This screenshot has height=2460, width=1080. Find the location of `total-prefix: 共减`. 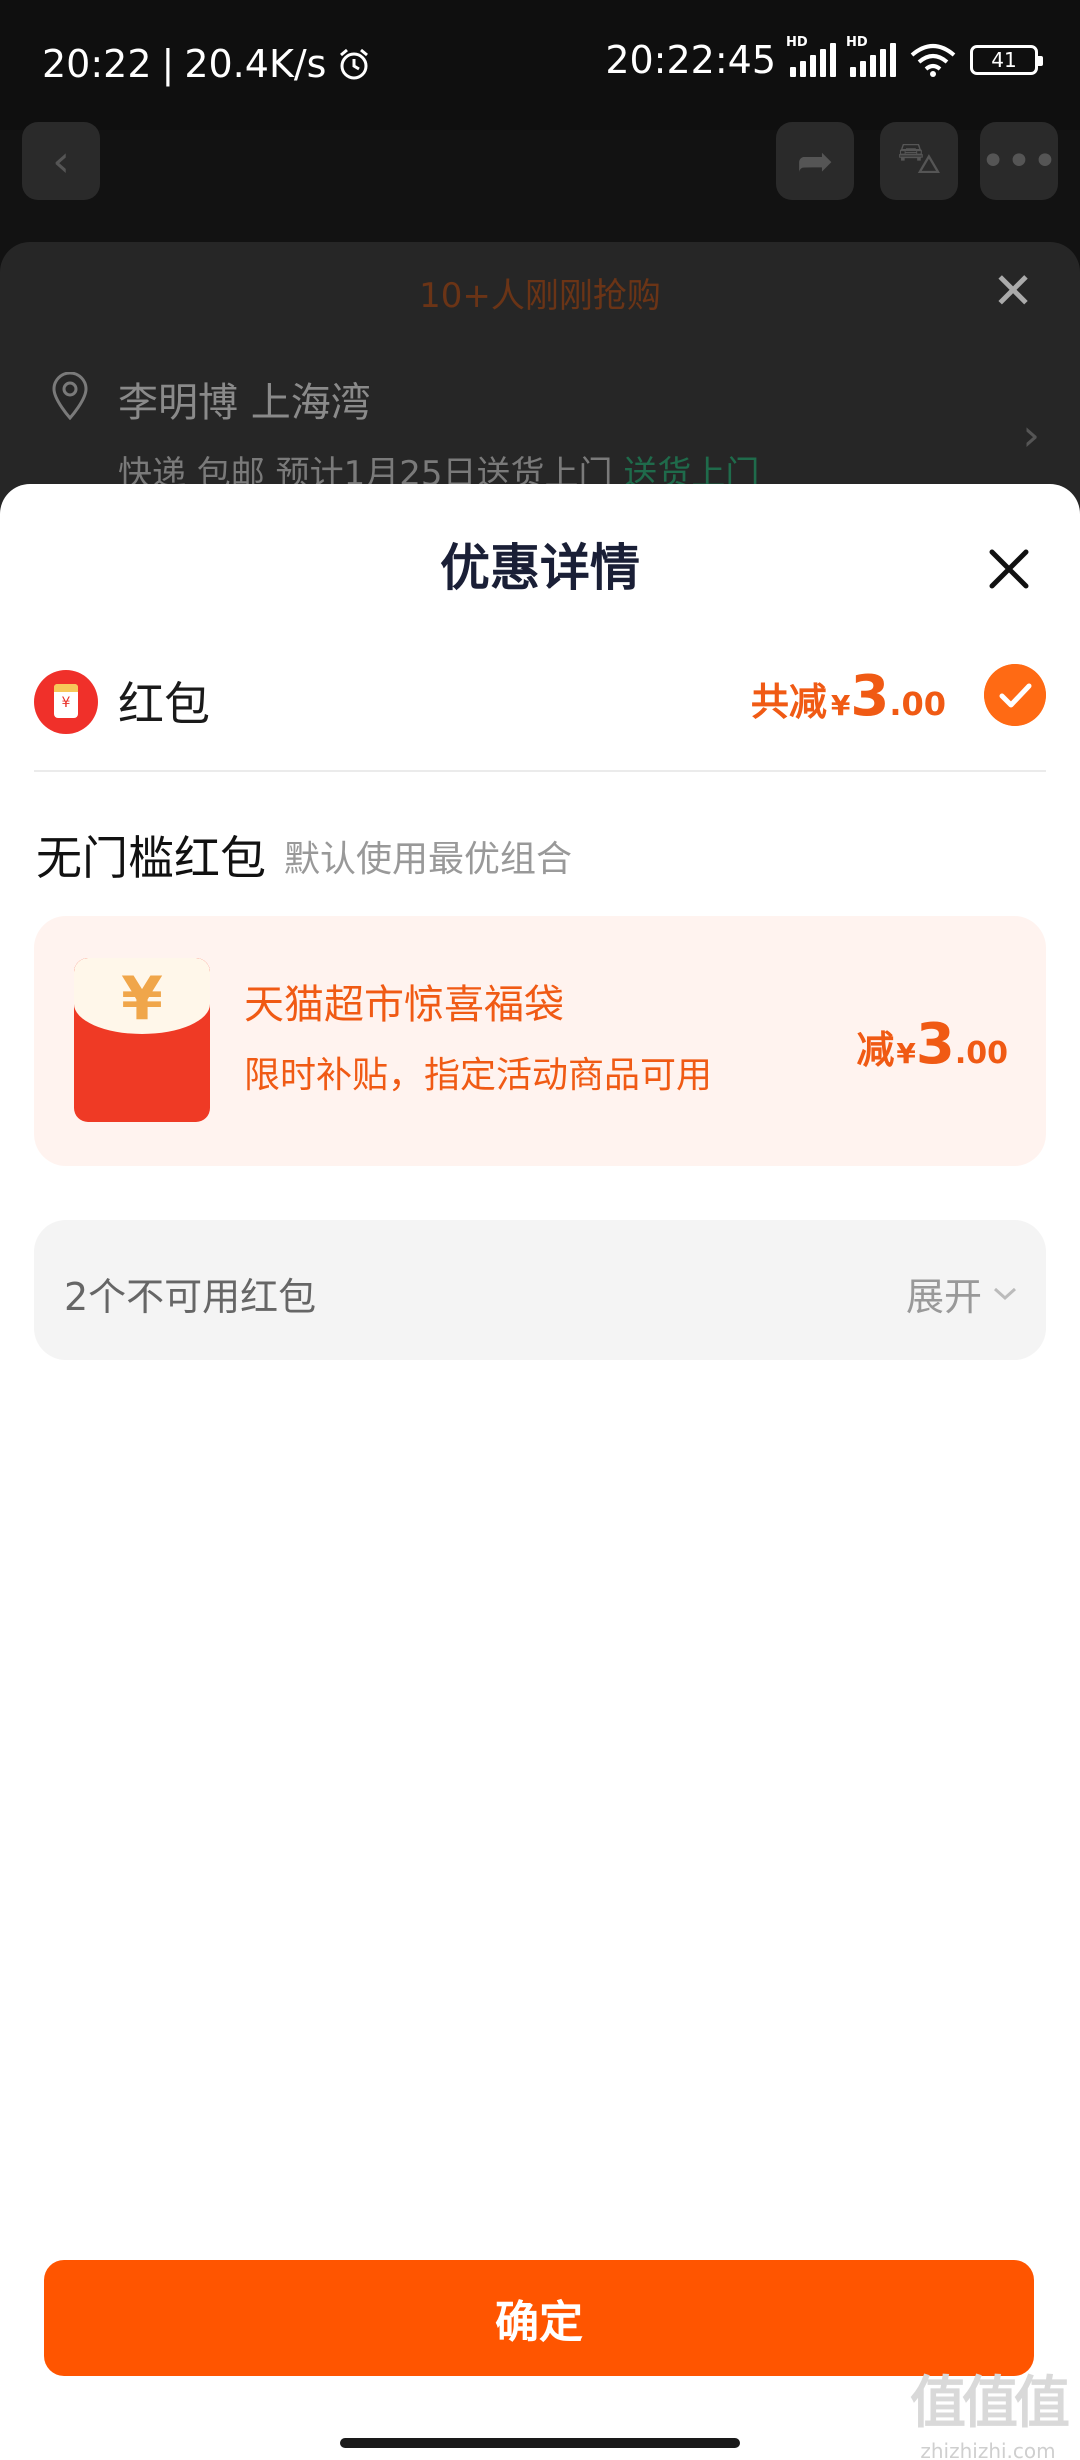

total-prefix: 共减 is located at coordinates (788, 702).